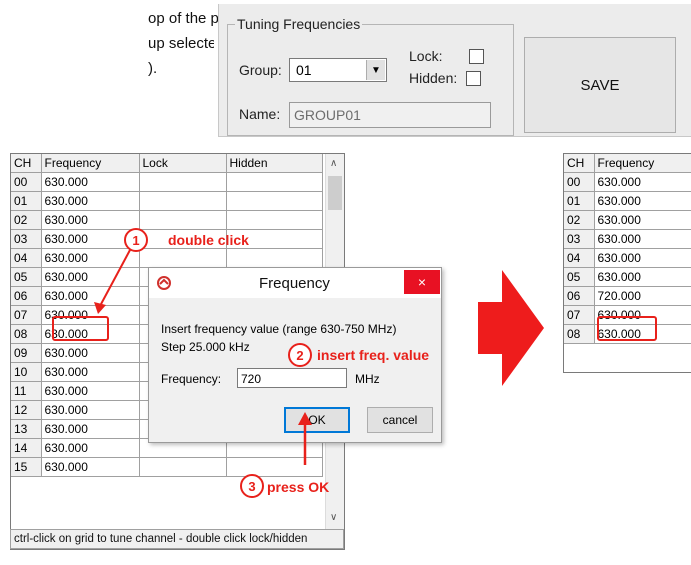 This screenshot has width=691, height=565. What do you see at coordinates (203, 357) in the screenshot?
I see `annotation-arrows` at bounding box center [203, 357].